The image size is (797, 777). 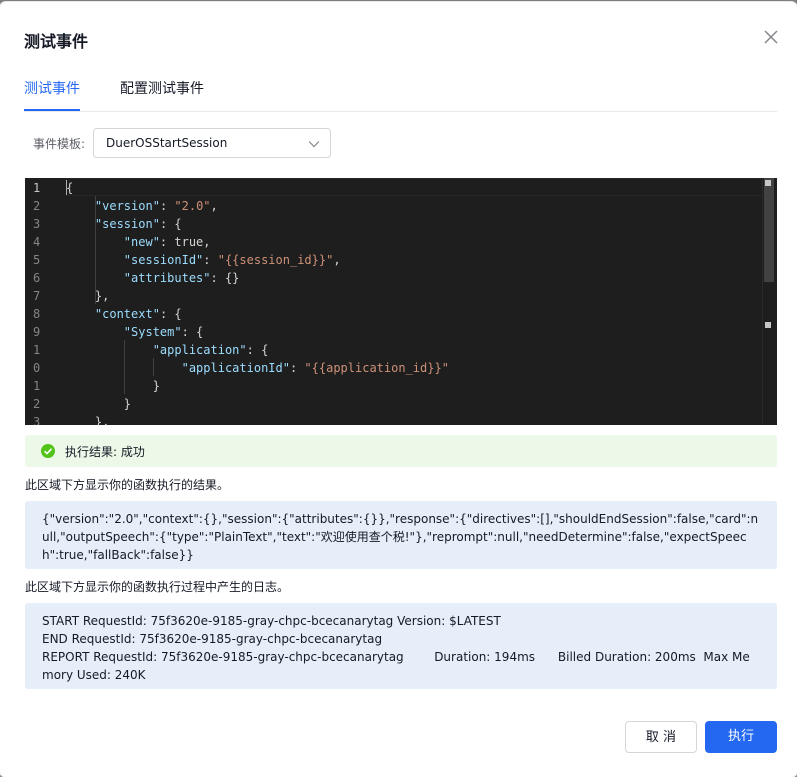 I want to click on close-icon, so click(x=771, y=37).